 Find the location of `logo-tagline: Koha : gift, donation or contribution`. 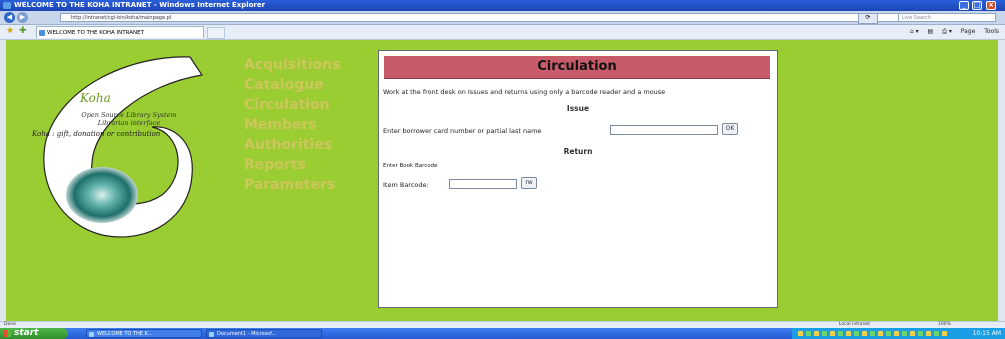

logo-tagline: Koha : gift, donation or contribution is located at coordinates (96, 134).